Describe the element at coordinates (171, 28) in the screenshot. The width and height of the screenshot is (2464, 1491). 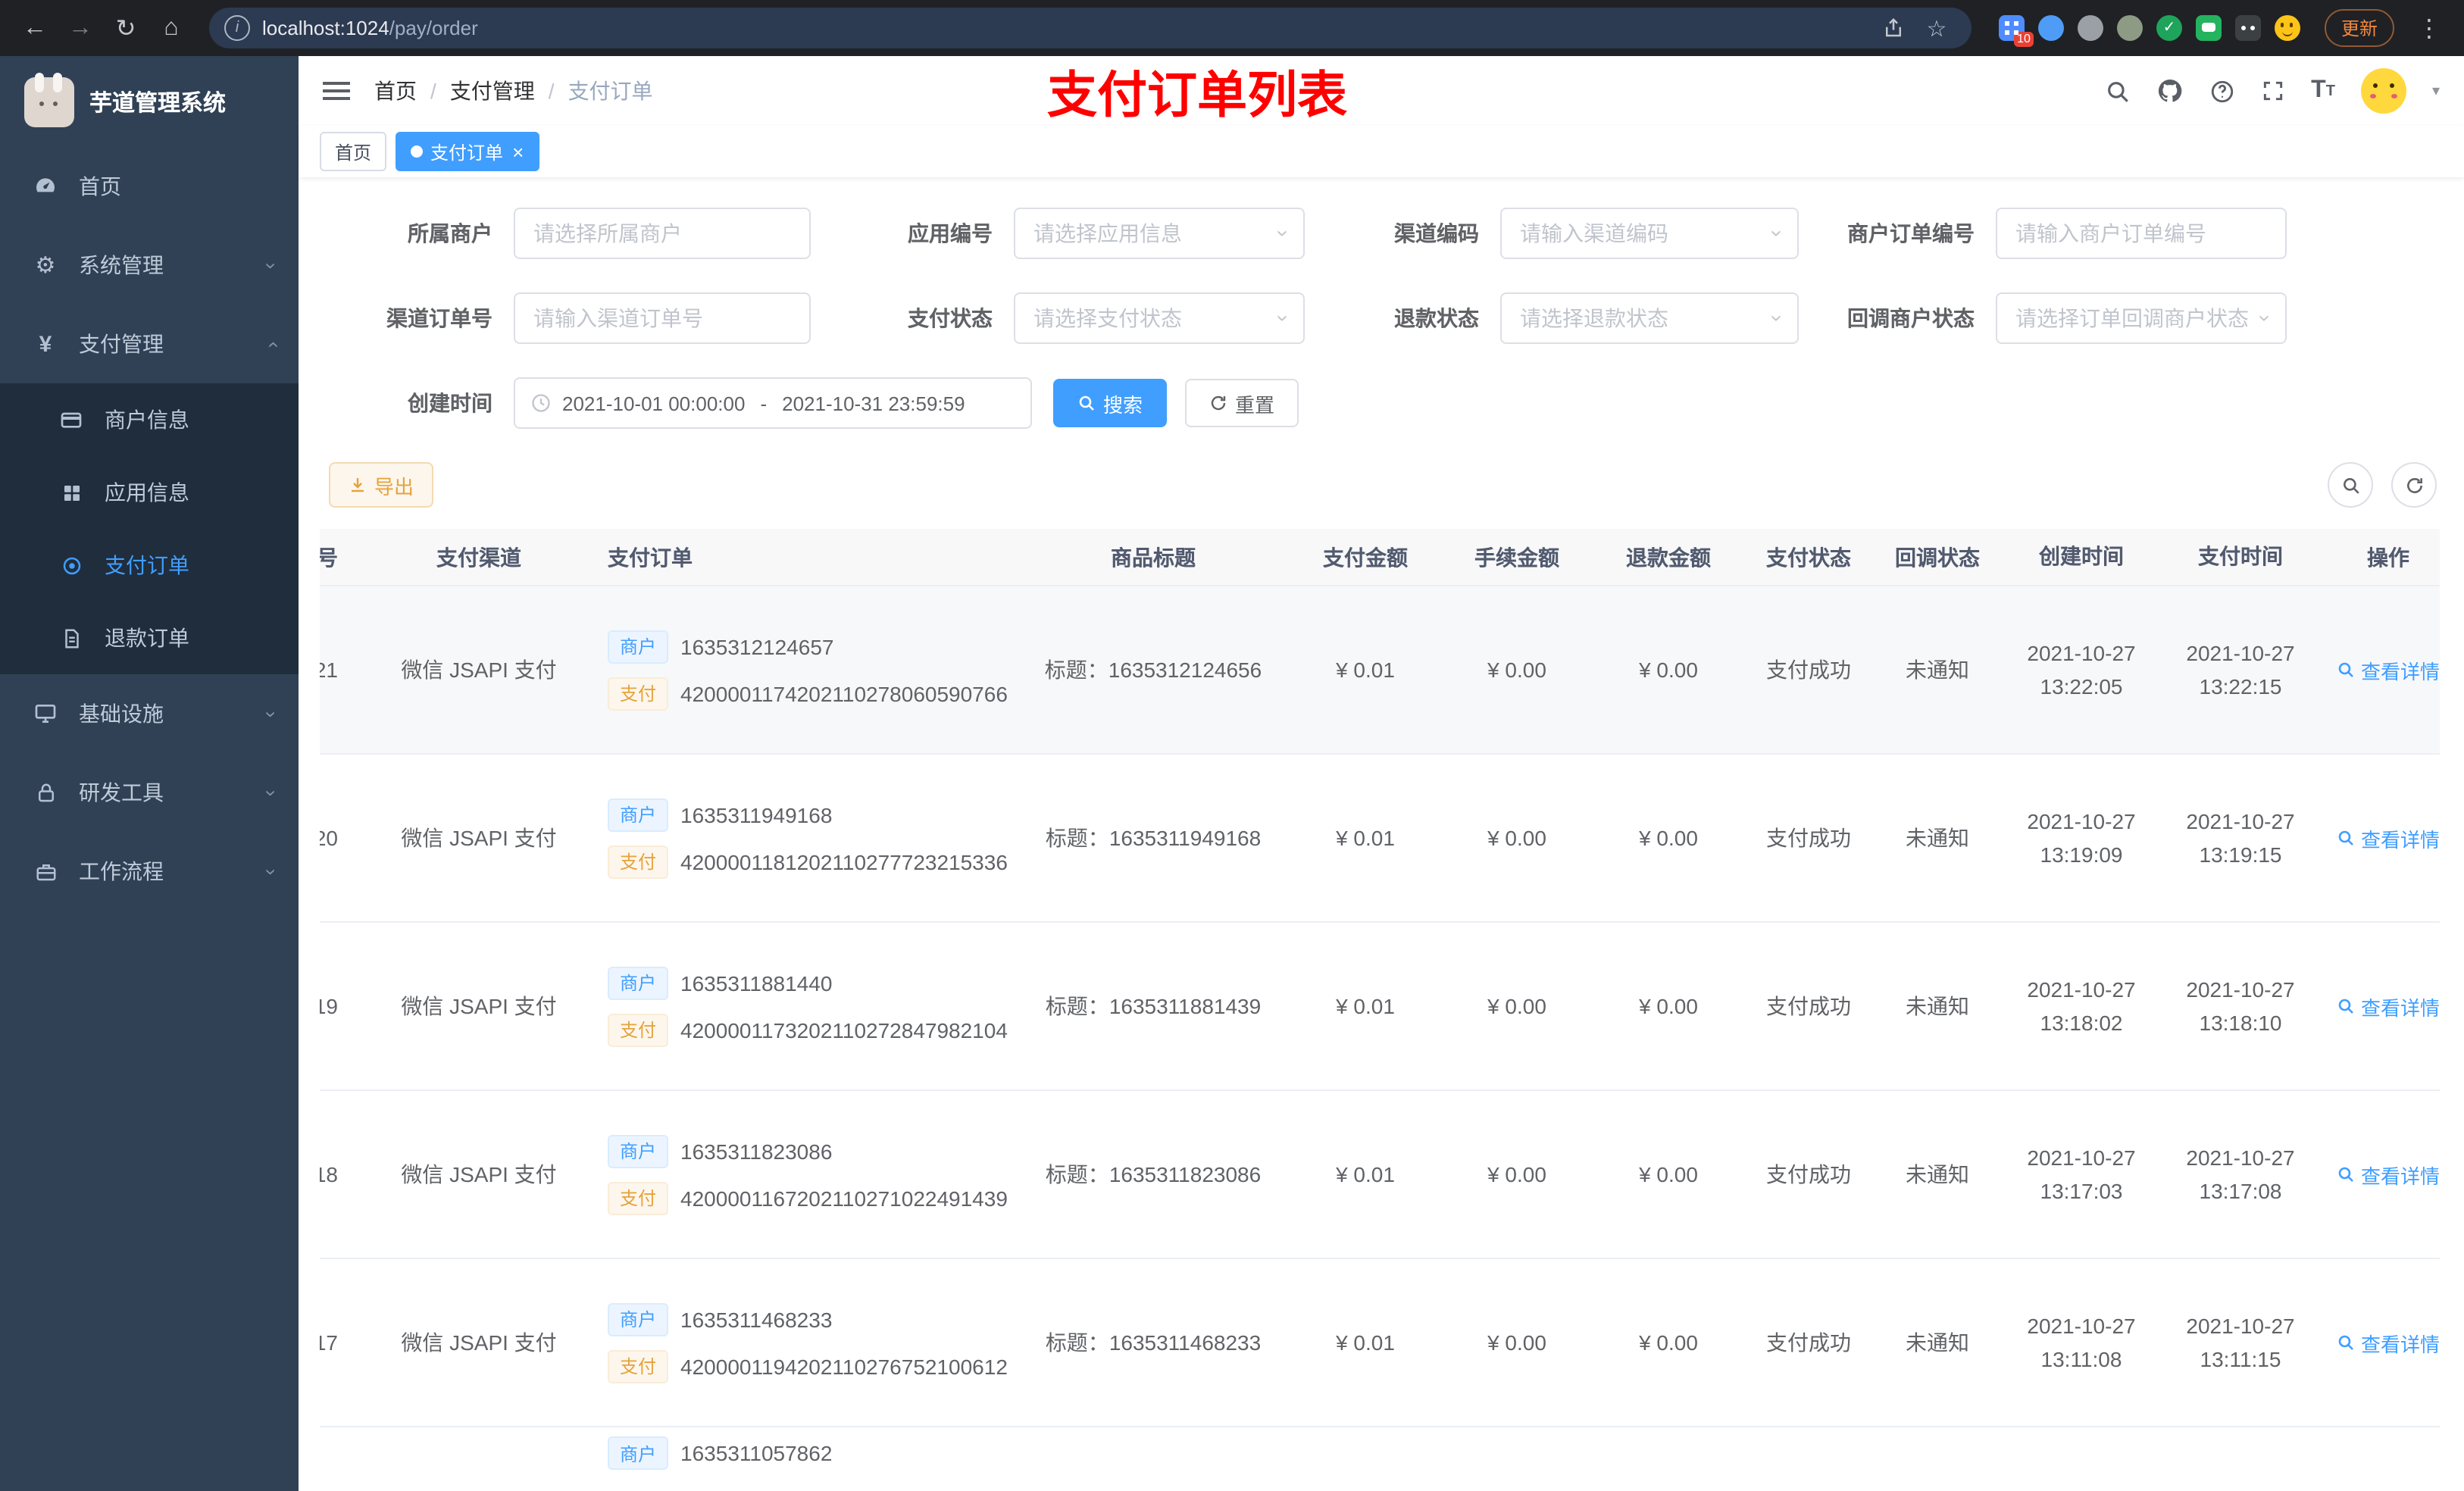
I see `home-icon: ⌂` at that location.